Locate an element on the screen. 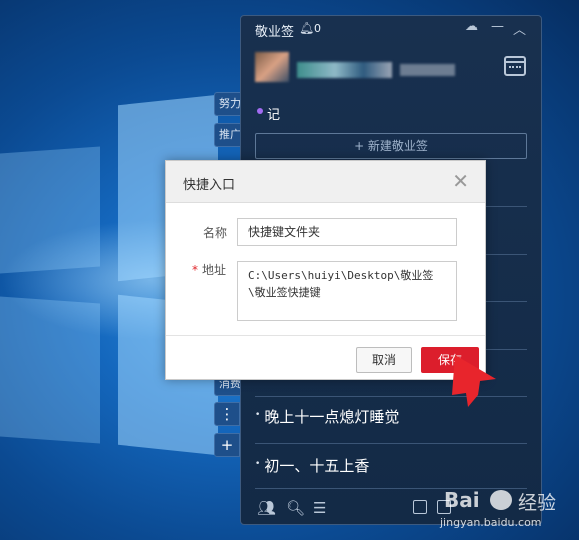 Image resolution: width=579 pixels, height=540 pixels. dialog-header: 快捷入口 ✕ is located at coordinates (325, 182).